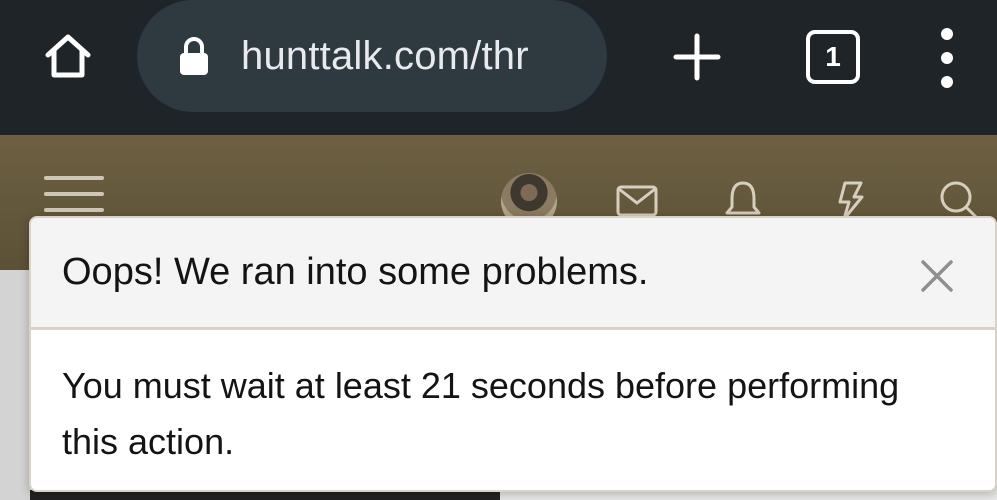  What do you see at coordinates (74, 194) in the screenshot?
I see `menu-icon` at bounding box center [74, 194].